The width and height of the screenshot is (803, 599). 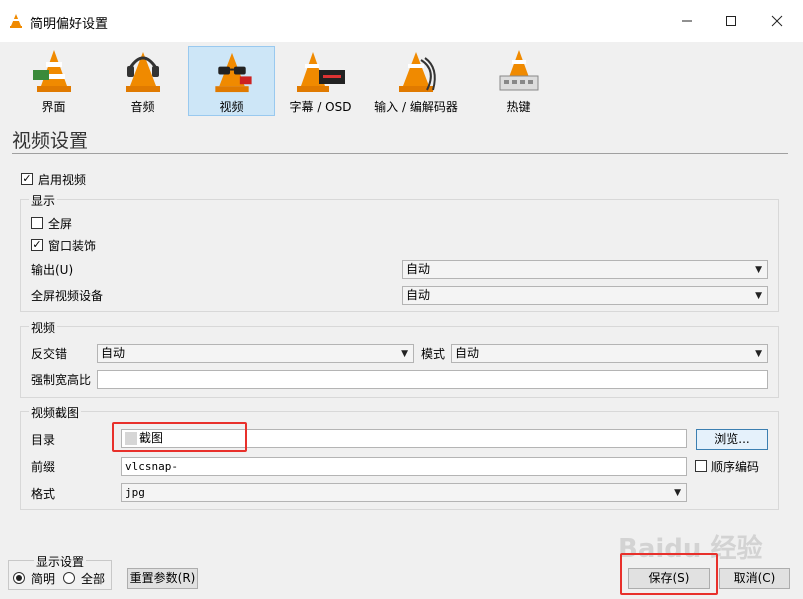 I want to click on aspect-ratio-label: 强制宽高比, so click(x=61, y=380).